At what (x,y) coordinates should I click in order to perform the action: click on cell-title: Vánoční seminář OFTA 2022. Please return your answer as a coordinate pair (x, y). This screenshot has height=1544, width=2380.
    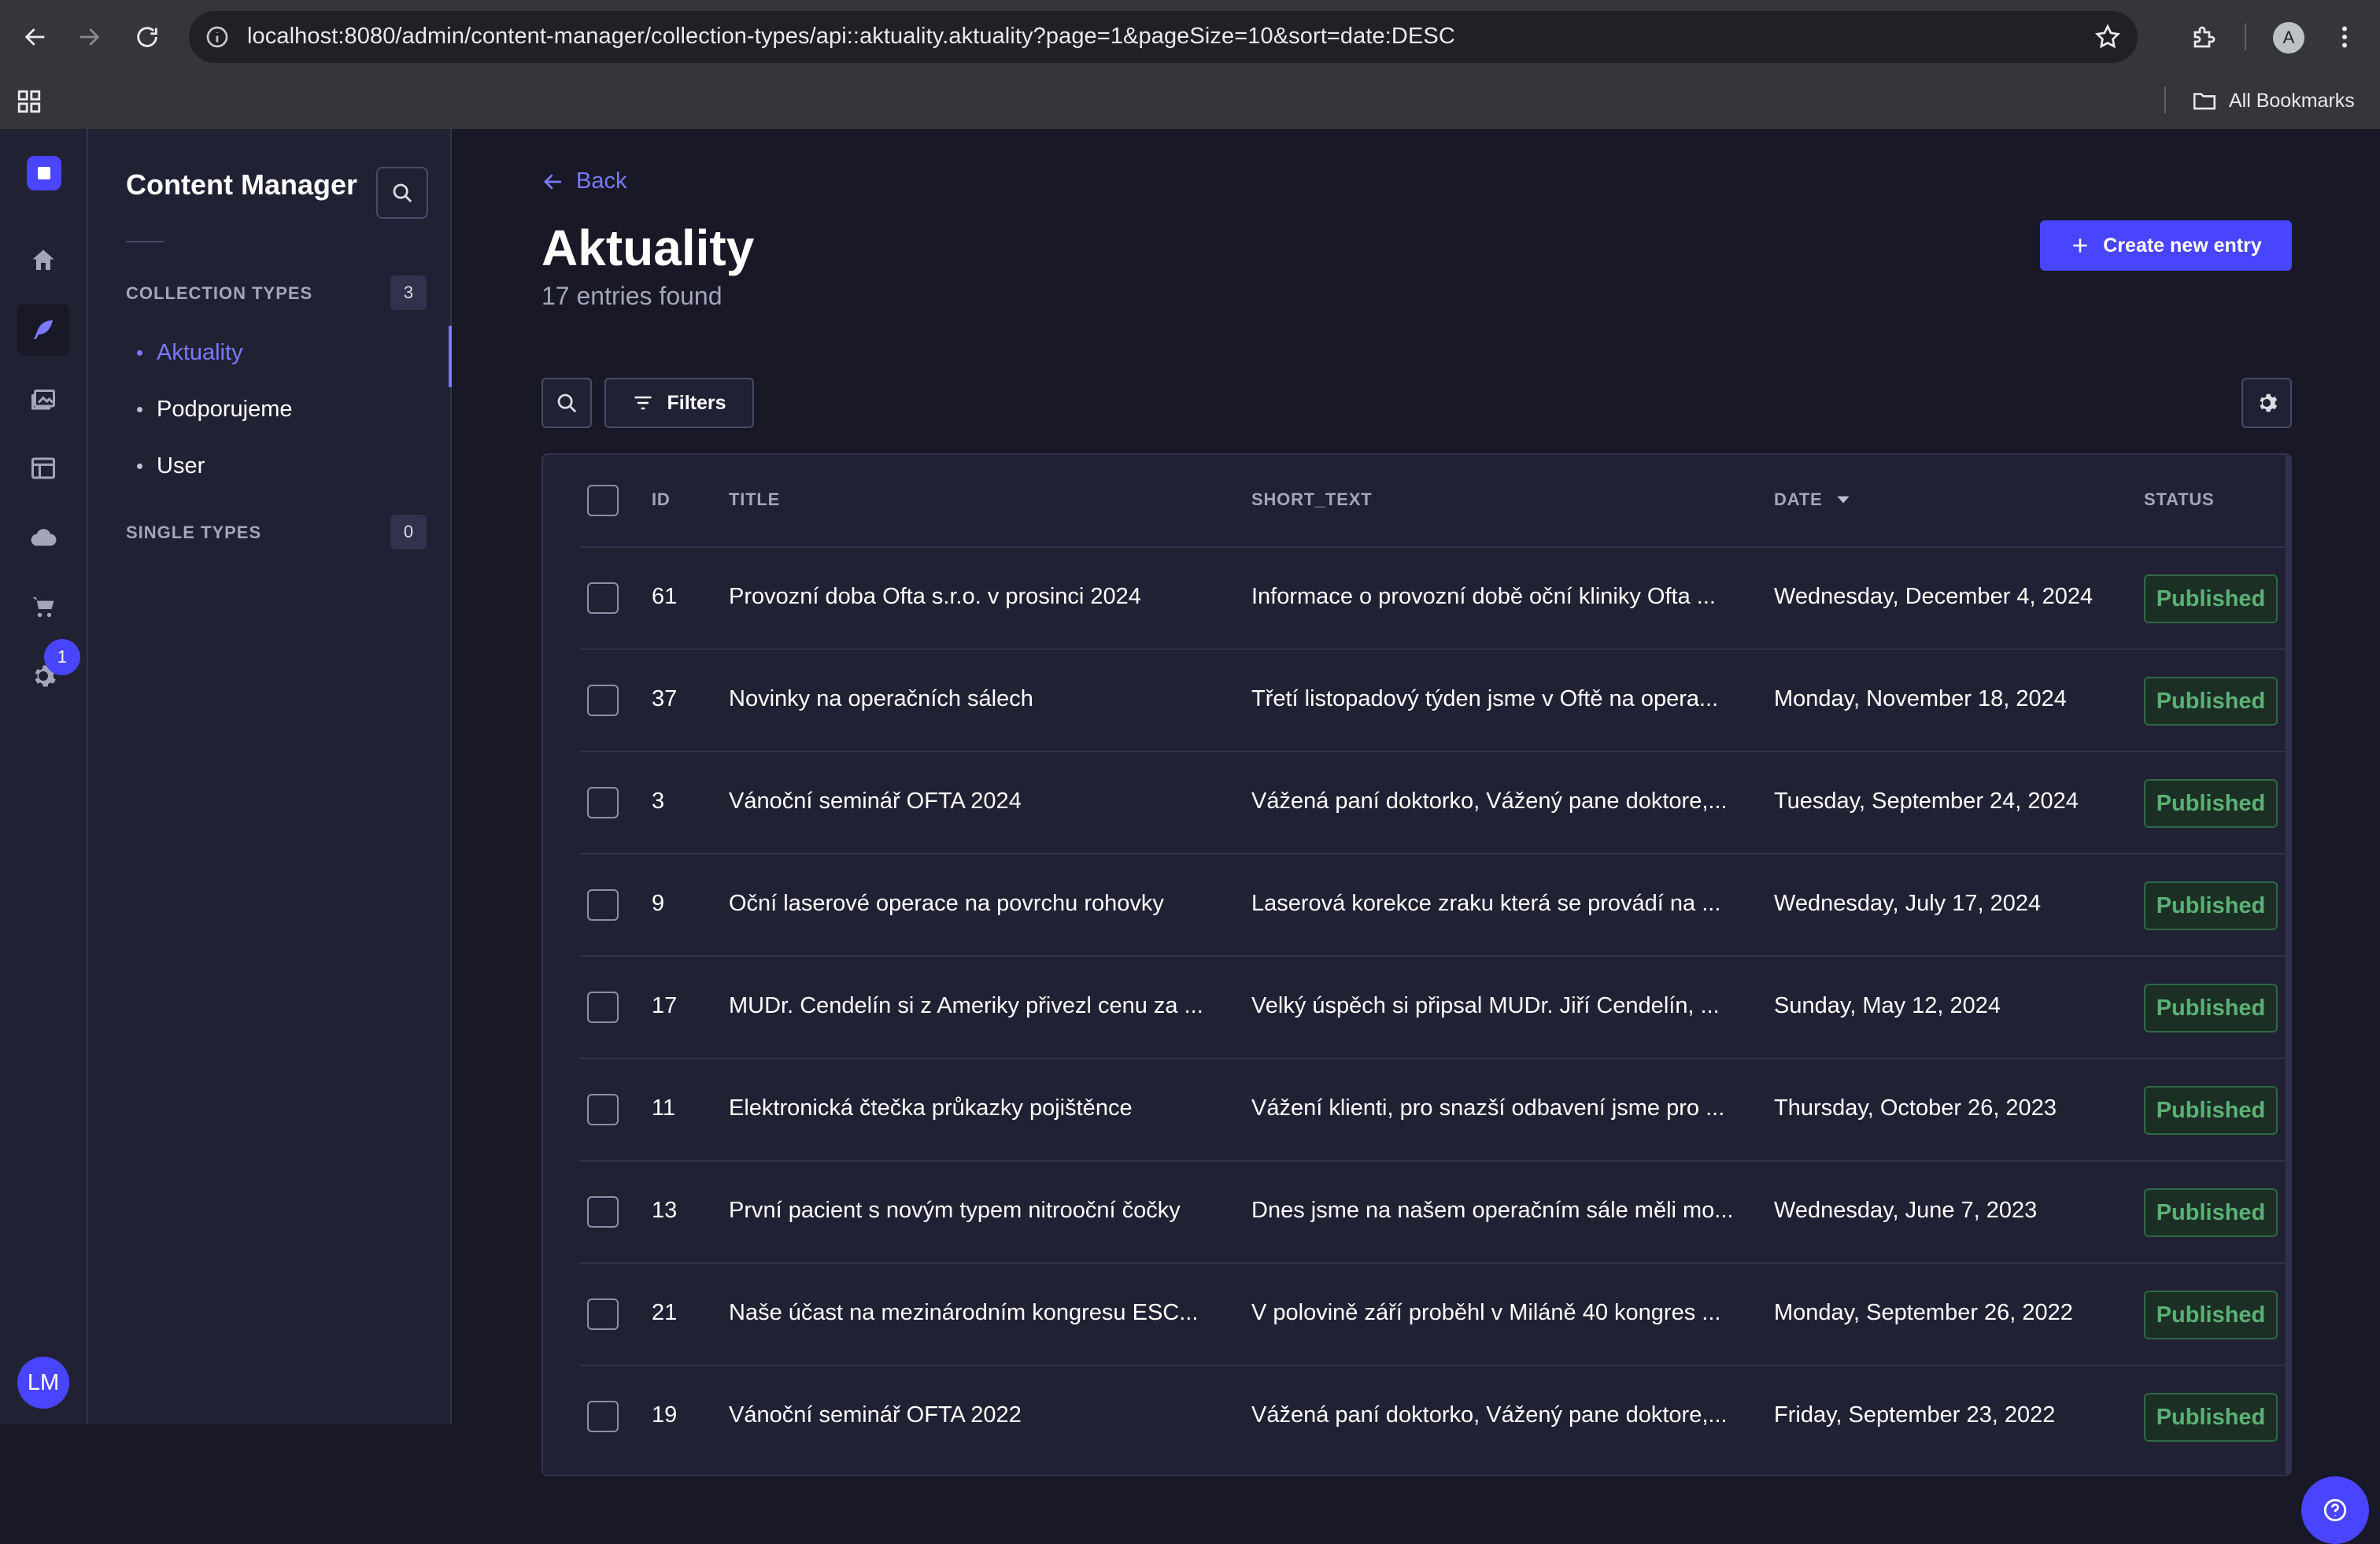
    Looking at the image, I should click on (875, 1415).